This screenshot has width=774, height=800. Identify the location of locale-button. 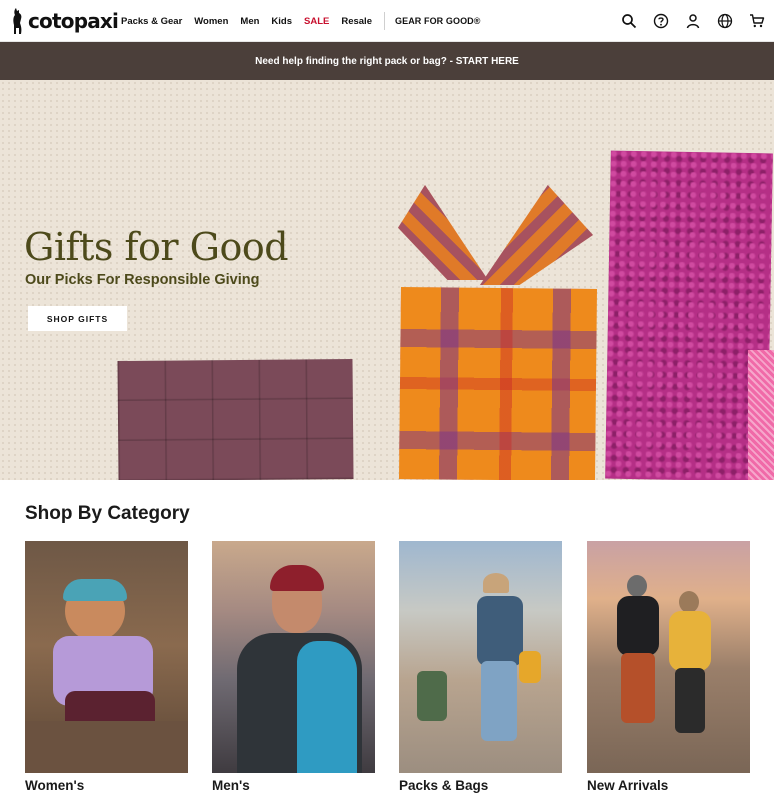
(725, 21).